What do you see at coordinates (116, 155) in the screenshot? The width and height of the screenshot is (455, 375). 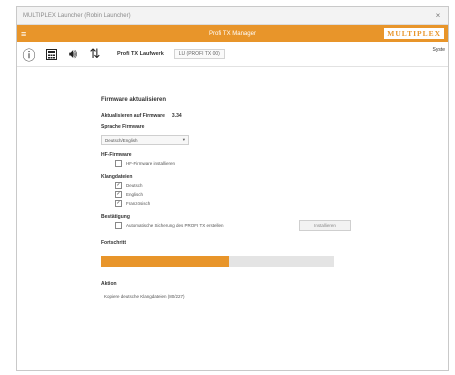 I see `hf-firmware-label: HF-Firmware` at bounding box center [116, 155].